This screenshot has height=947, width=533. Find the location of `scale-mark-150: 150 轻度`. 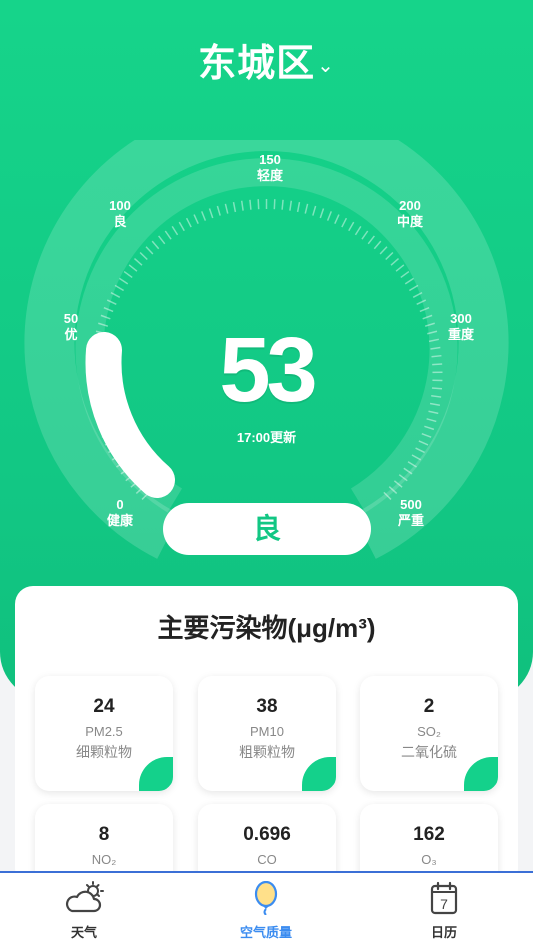

scale-mark-150: 150 轻度 is located at coordinates (269, 167).